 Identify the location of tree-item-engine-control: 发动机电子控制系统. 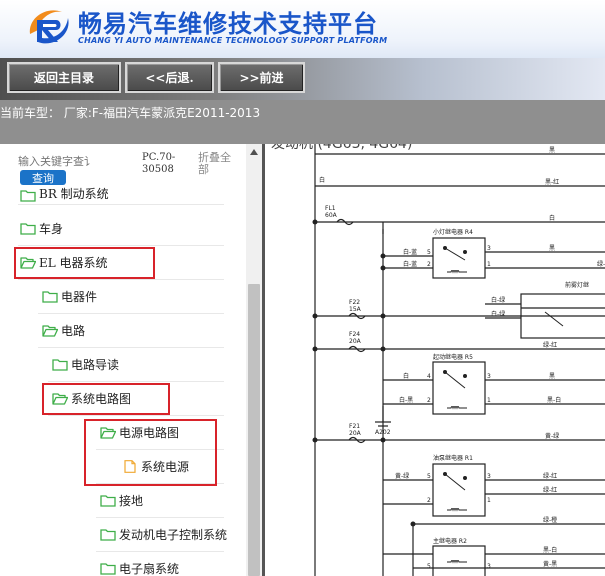
(163, 534).